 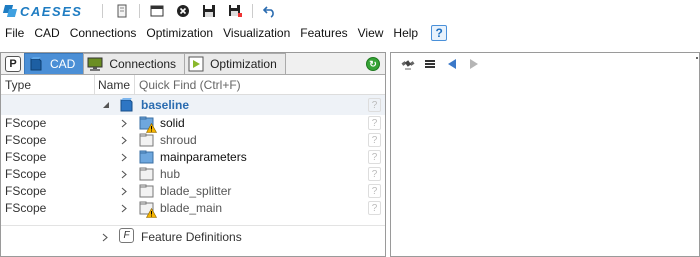 I want to click on tree-row-feature-definitions: F Feature Definitions, so click(x=193, y=235).